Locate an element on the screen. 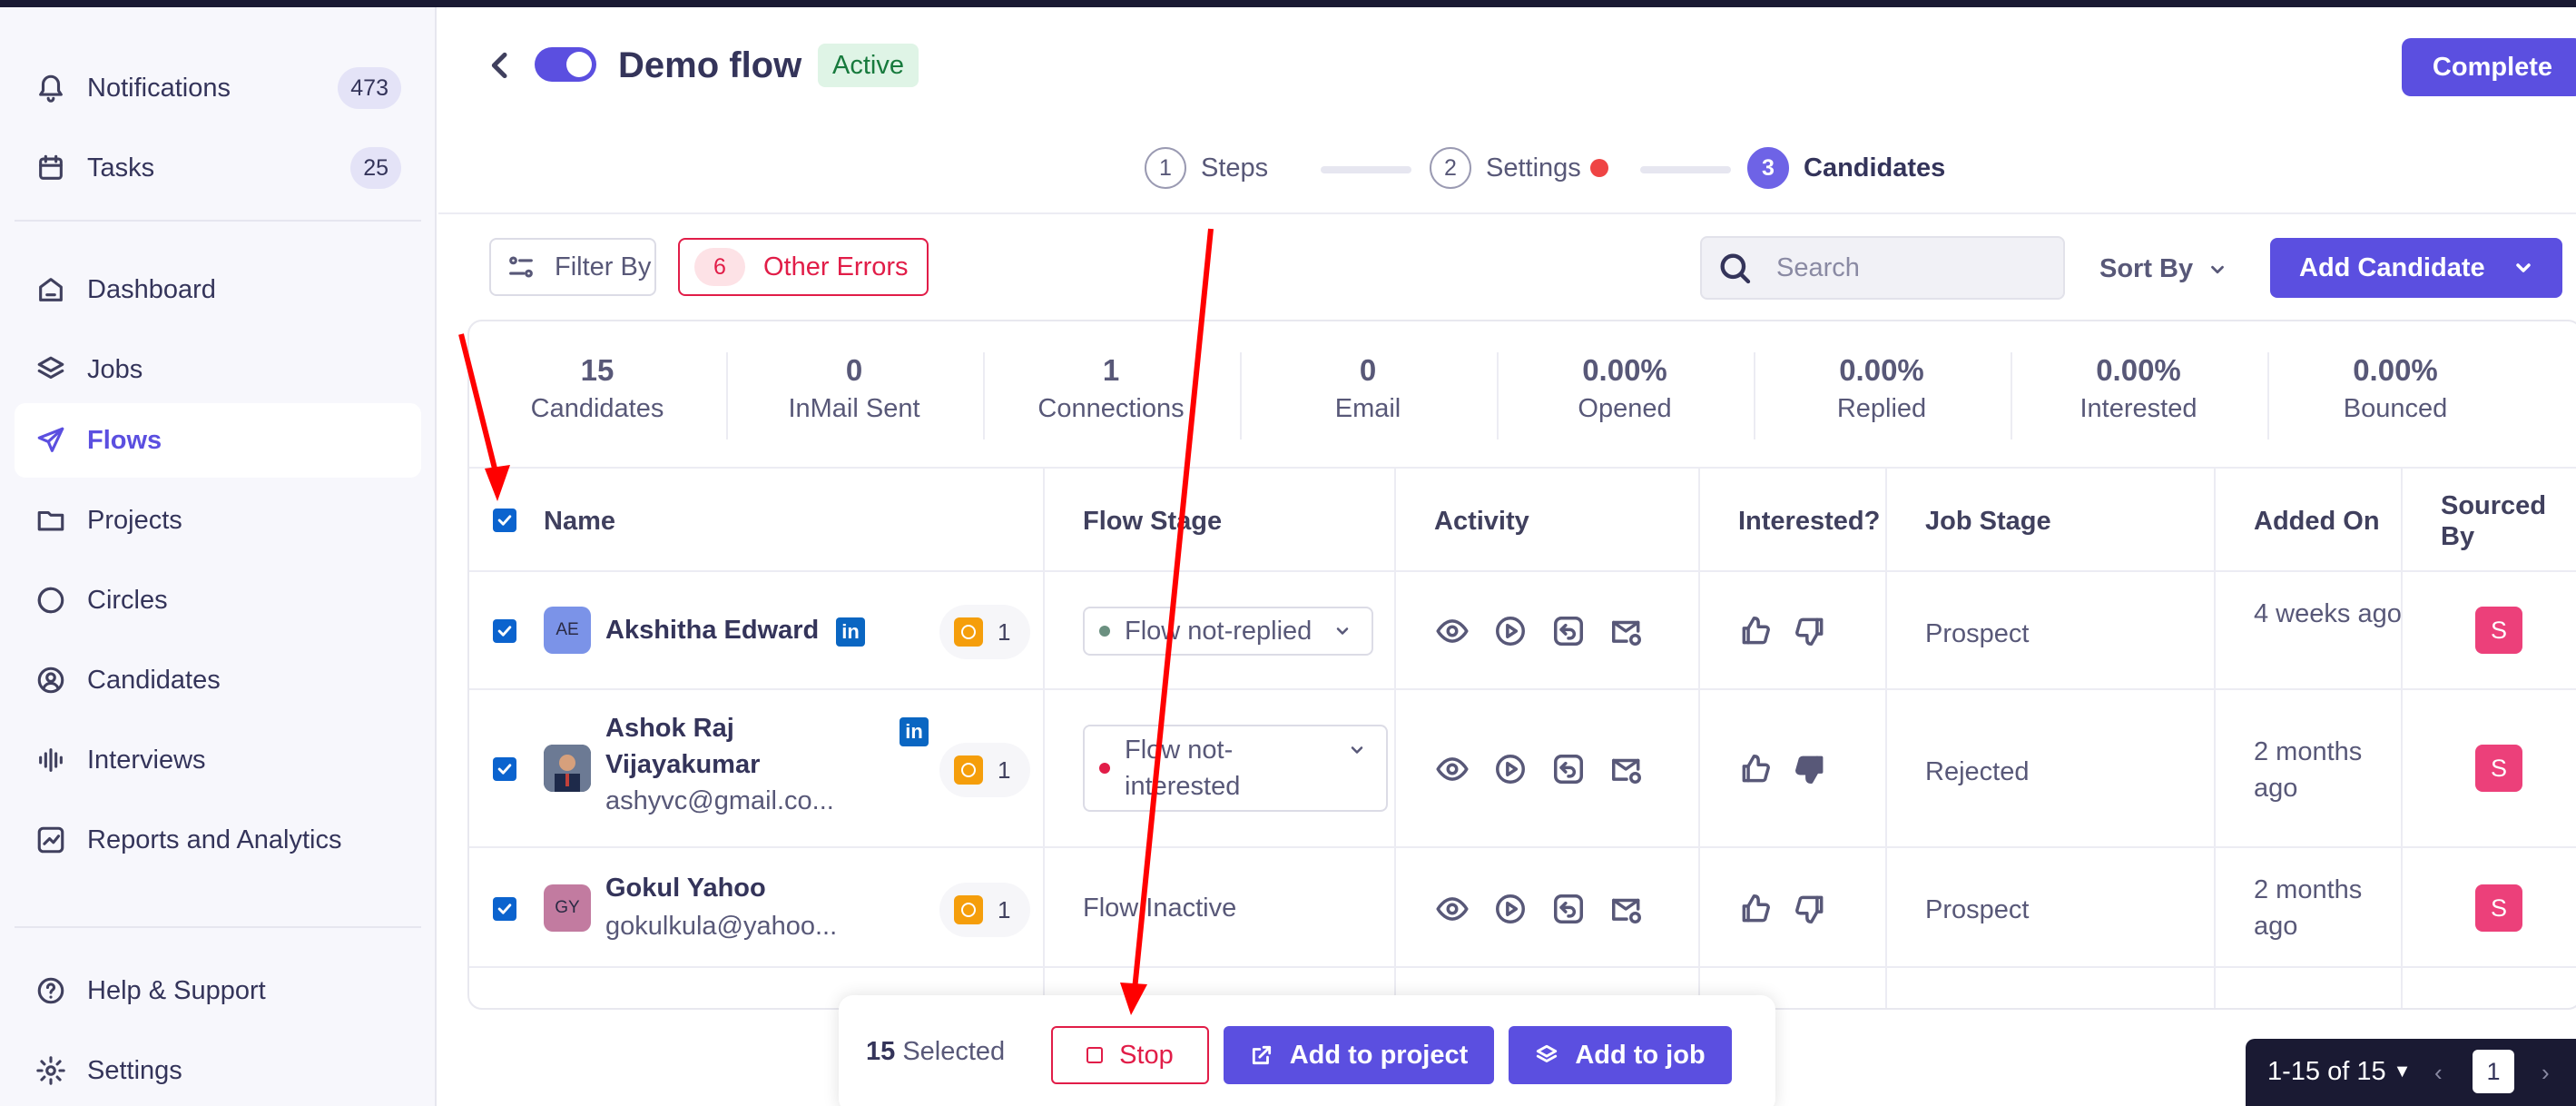  flow-stage-select: Flow not-interested is located at coordinates (1235, 769).